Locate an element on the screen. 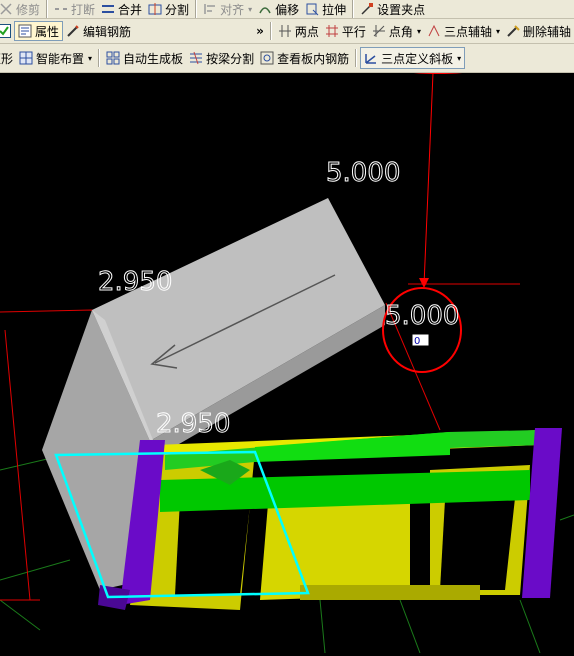  checkbox-stub is located at coordinates (7, 31).